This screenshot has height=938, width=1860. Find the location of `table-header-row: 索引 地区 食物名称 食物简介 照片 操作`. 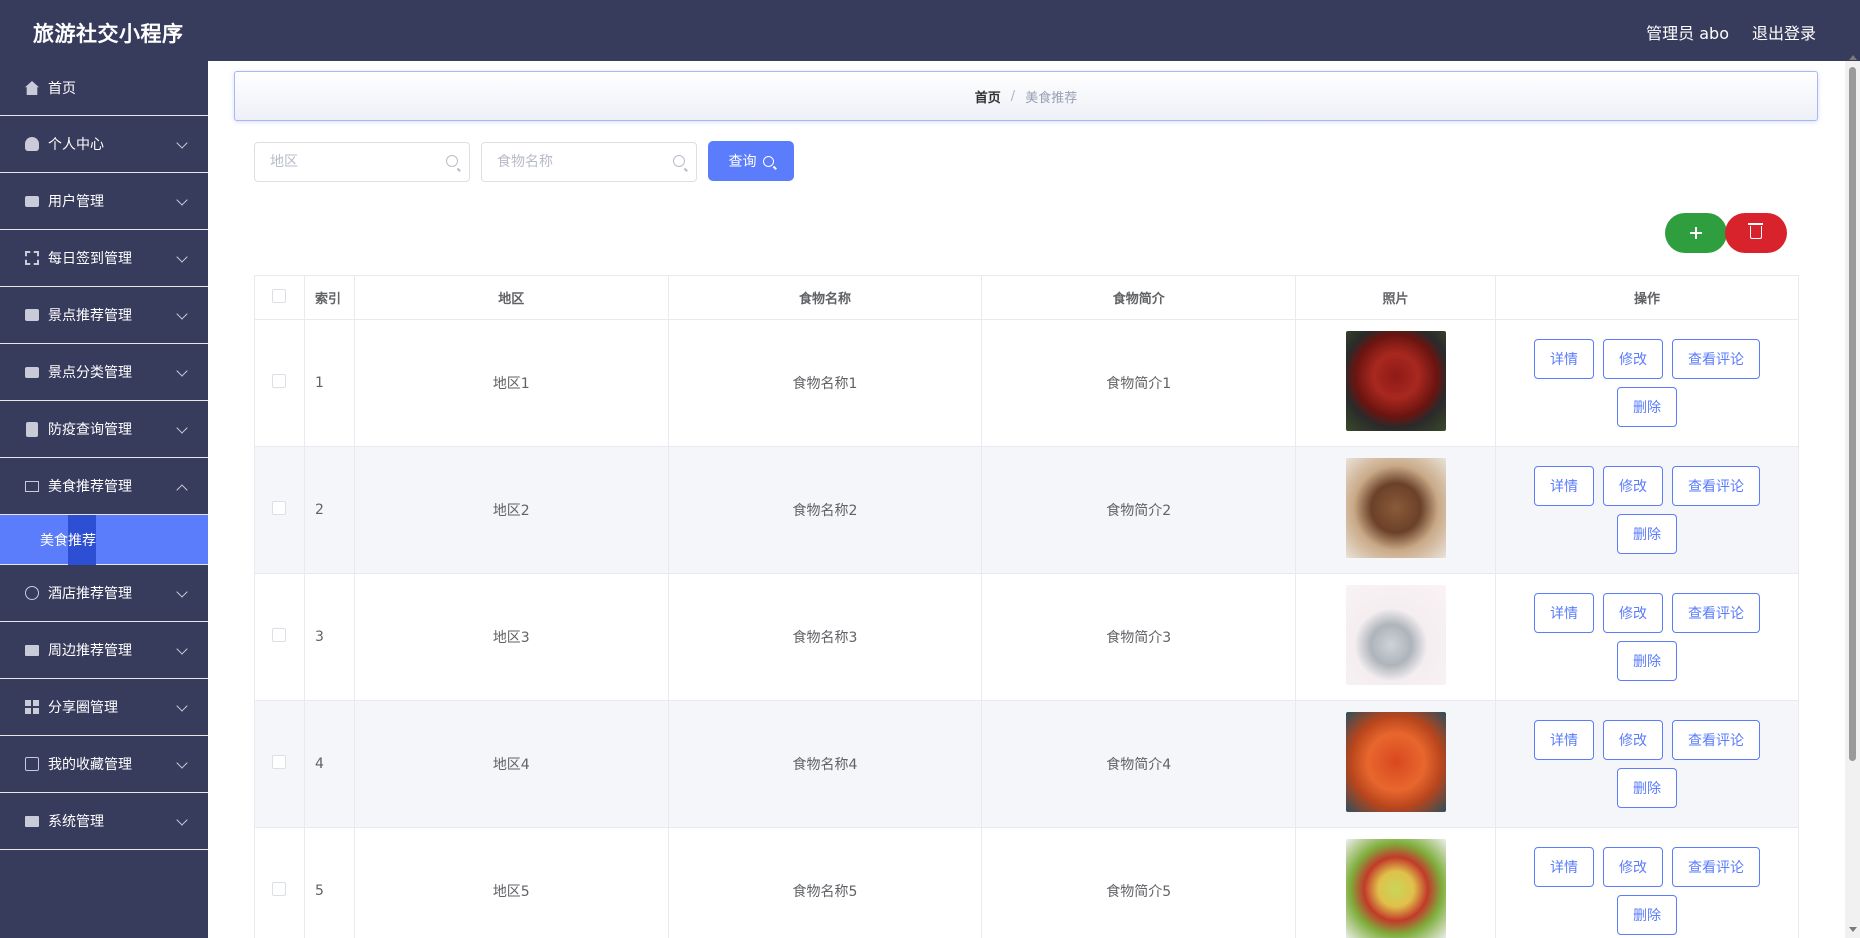

table-header-row: 索引 地区 食物名称 食物简介 照片 操作 is located at coordinates (1027, 297).